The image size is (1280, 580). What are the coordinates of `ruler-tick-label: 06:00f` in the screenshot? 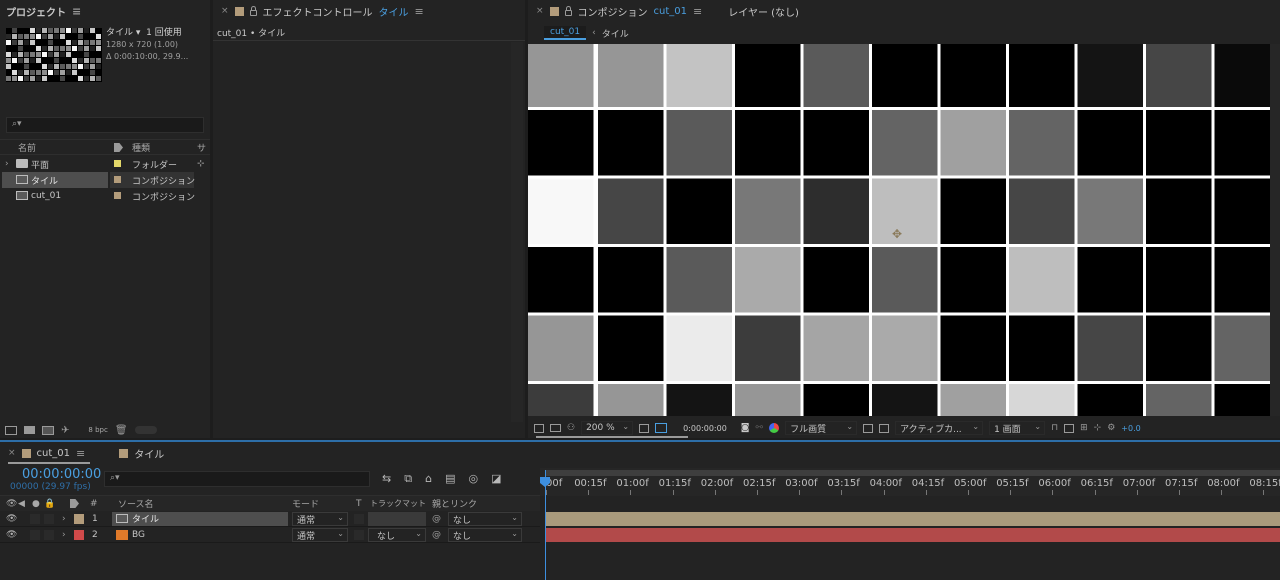 It's located at (1054, 483).